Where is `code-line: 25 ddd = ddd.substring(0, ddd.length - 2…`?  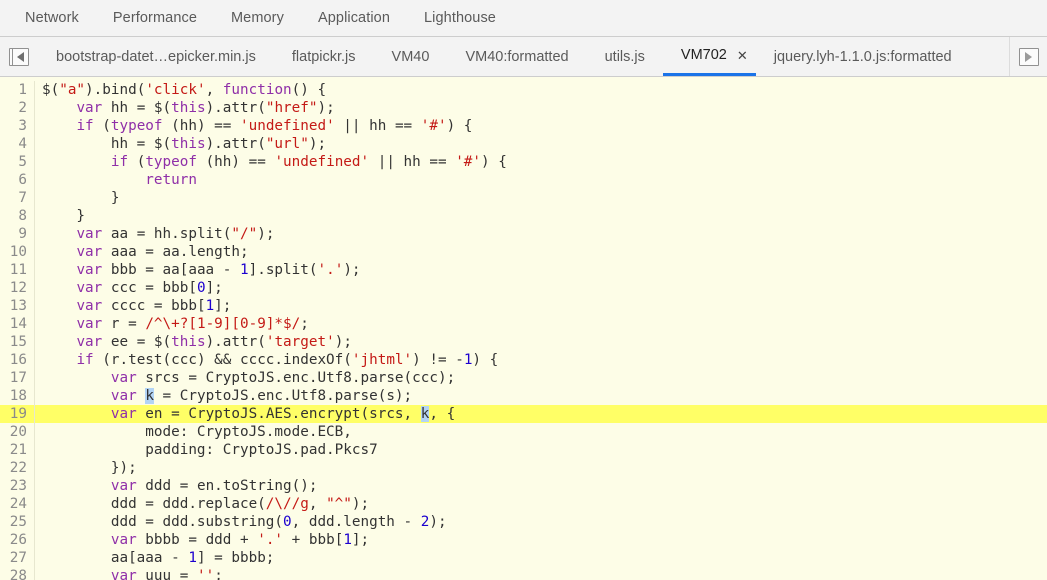 code-line: 25 ddd = ddd.substring(0, ddd.length - 2… is located at coordinates (523, 522).